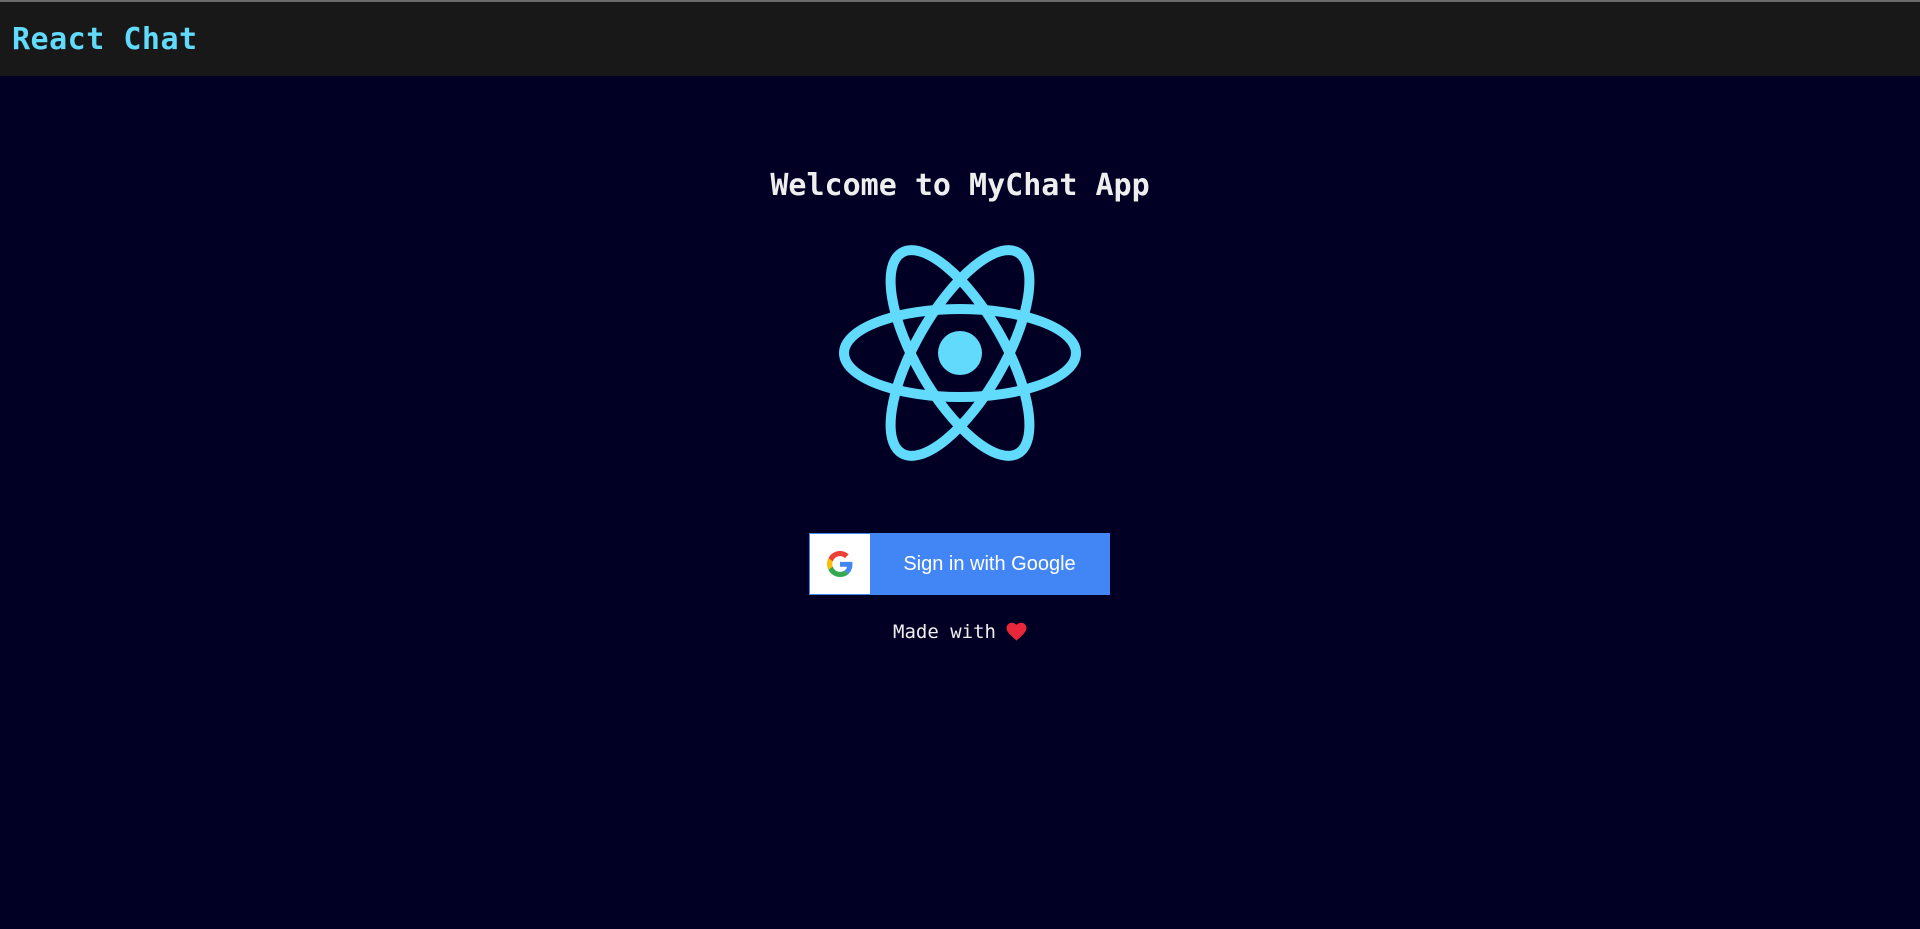 The height and width of the screenshot is (929, 1920). I want to click on react-atom-icon, so click(960, 353).